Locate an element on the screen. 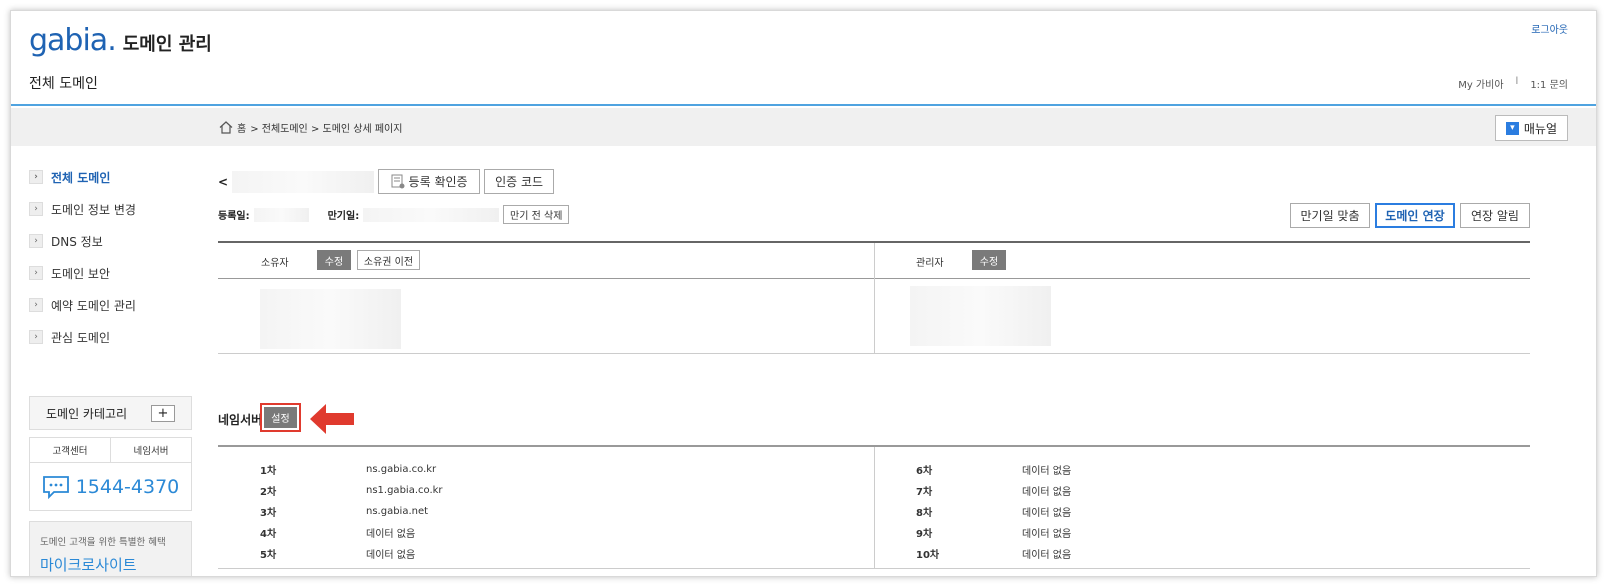 Image resolution: width=1607 pixels, height=587 pixels. nameserver-row: 10차 데이터 없음 is located at coordinates (993, 553).